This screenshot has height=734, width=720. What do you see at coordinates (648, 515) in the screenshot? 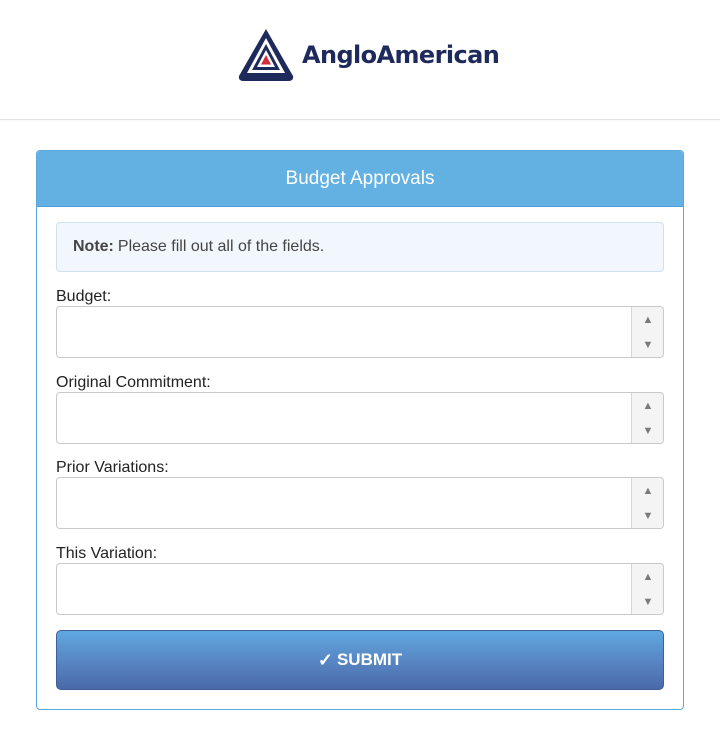
I see `prior-variations-decrement-icon: ▼` at bounding box center [648, 515].